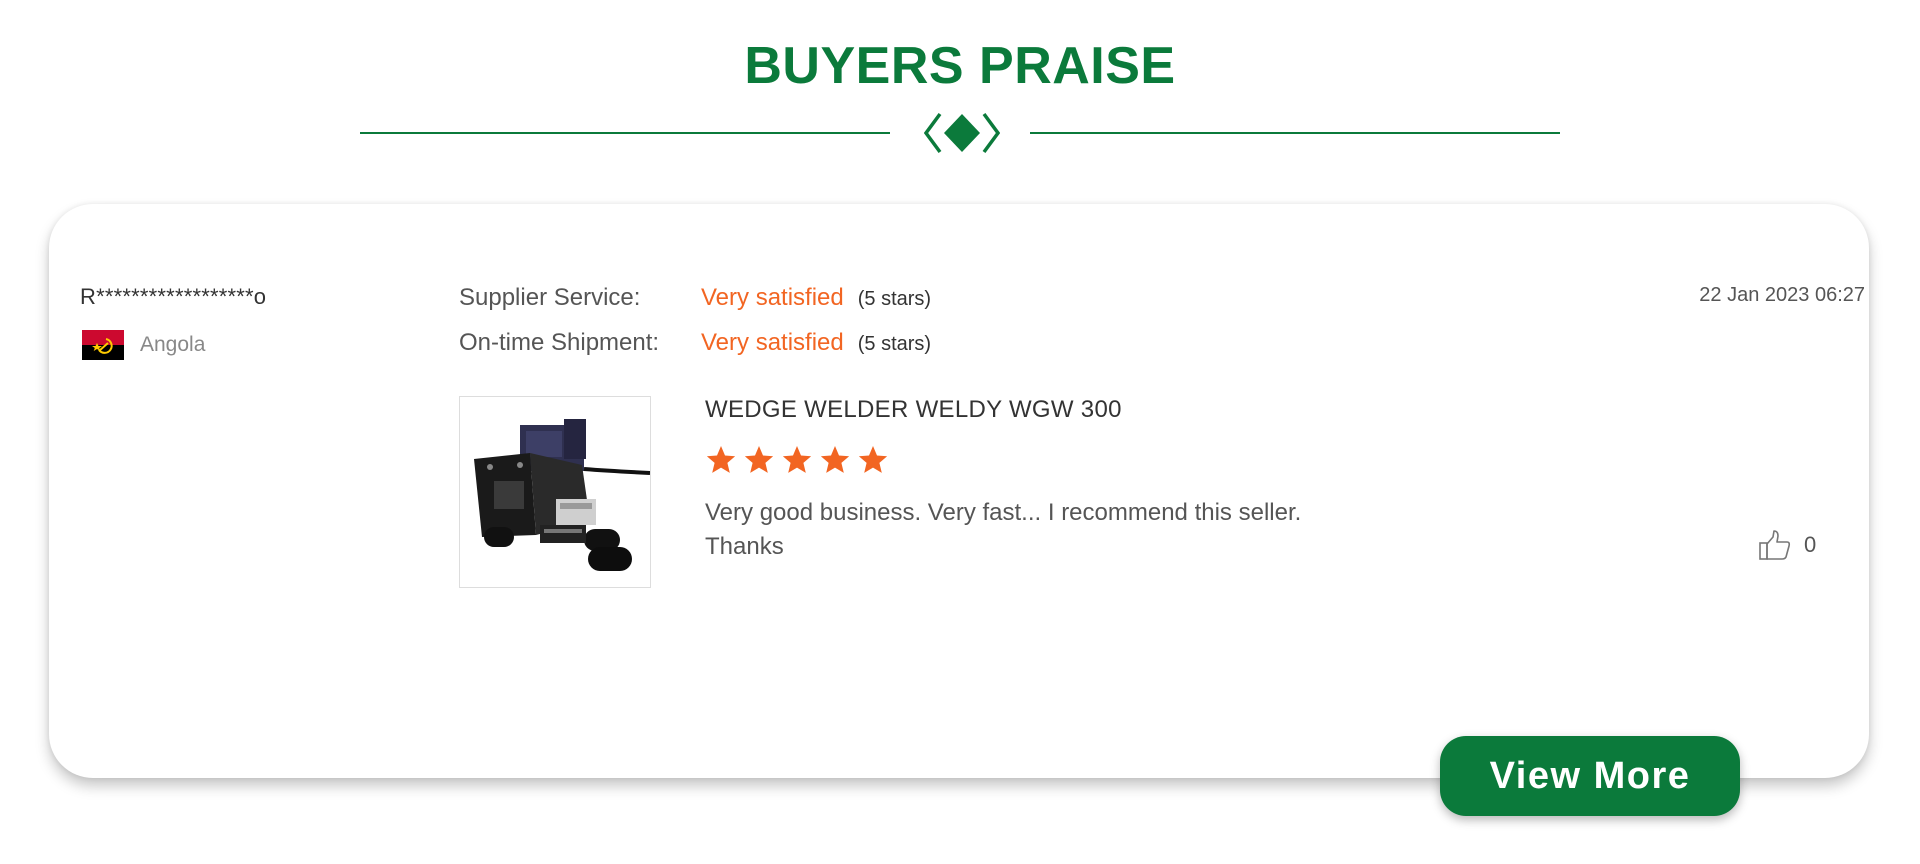 Image resolution: width=1920 pixels, height=864 pixels. What do you see at coordinates (1782, 295) in the screenshot?
I see `review-date: 22 Jan 2023 06:27` at bounding box center [1782, 295].